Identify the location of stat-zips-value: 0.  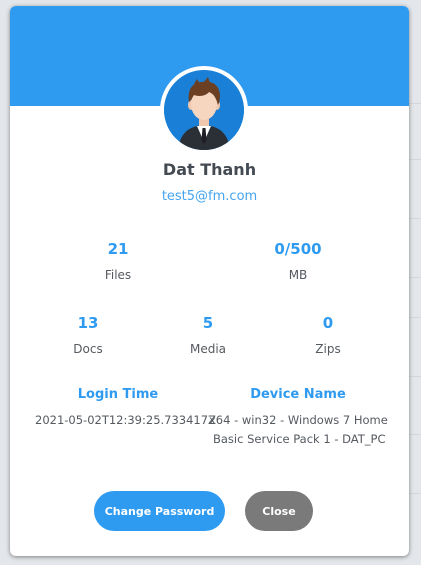
(328, 323).